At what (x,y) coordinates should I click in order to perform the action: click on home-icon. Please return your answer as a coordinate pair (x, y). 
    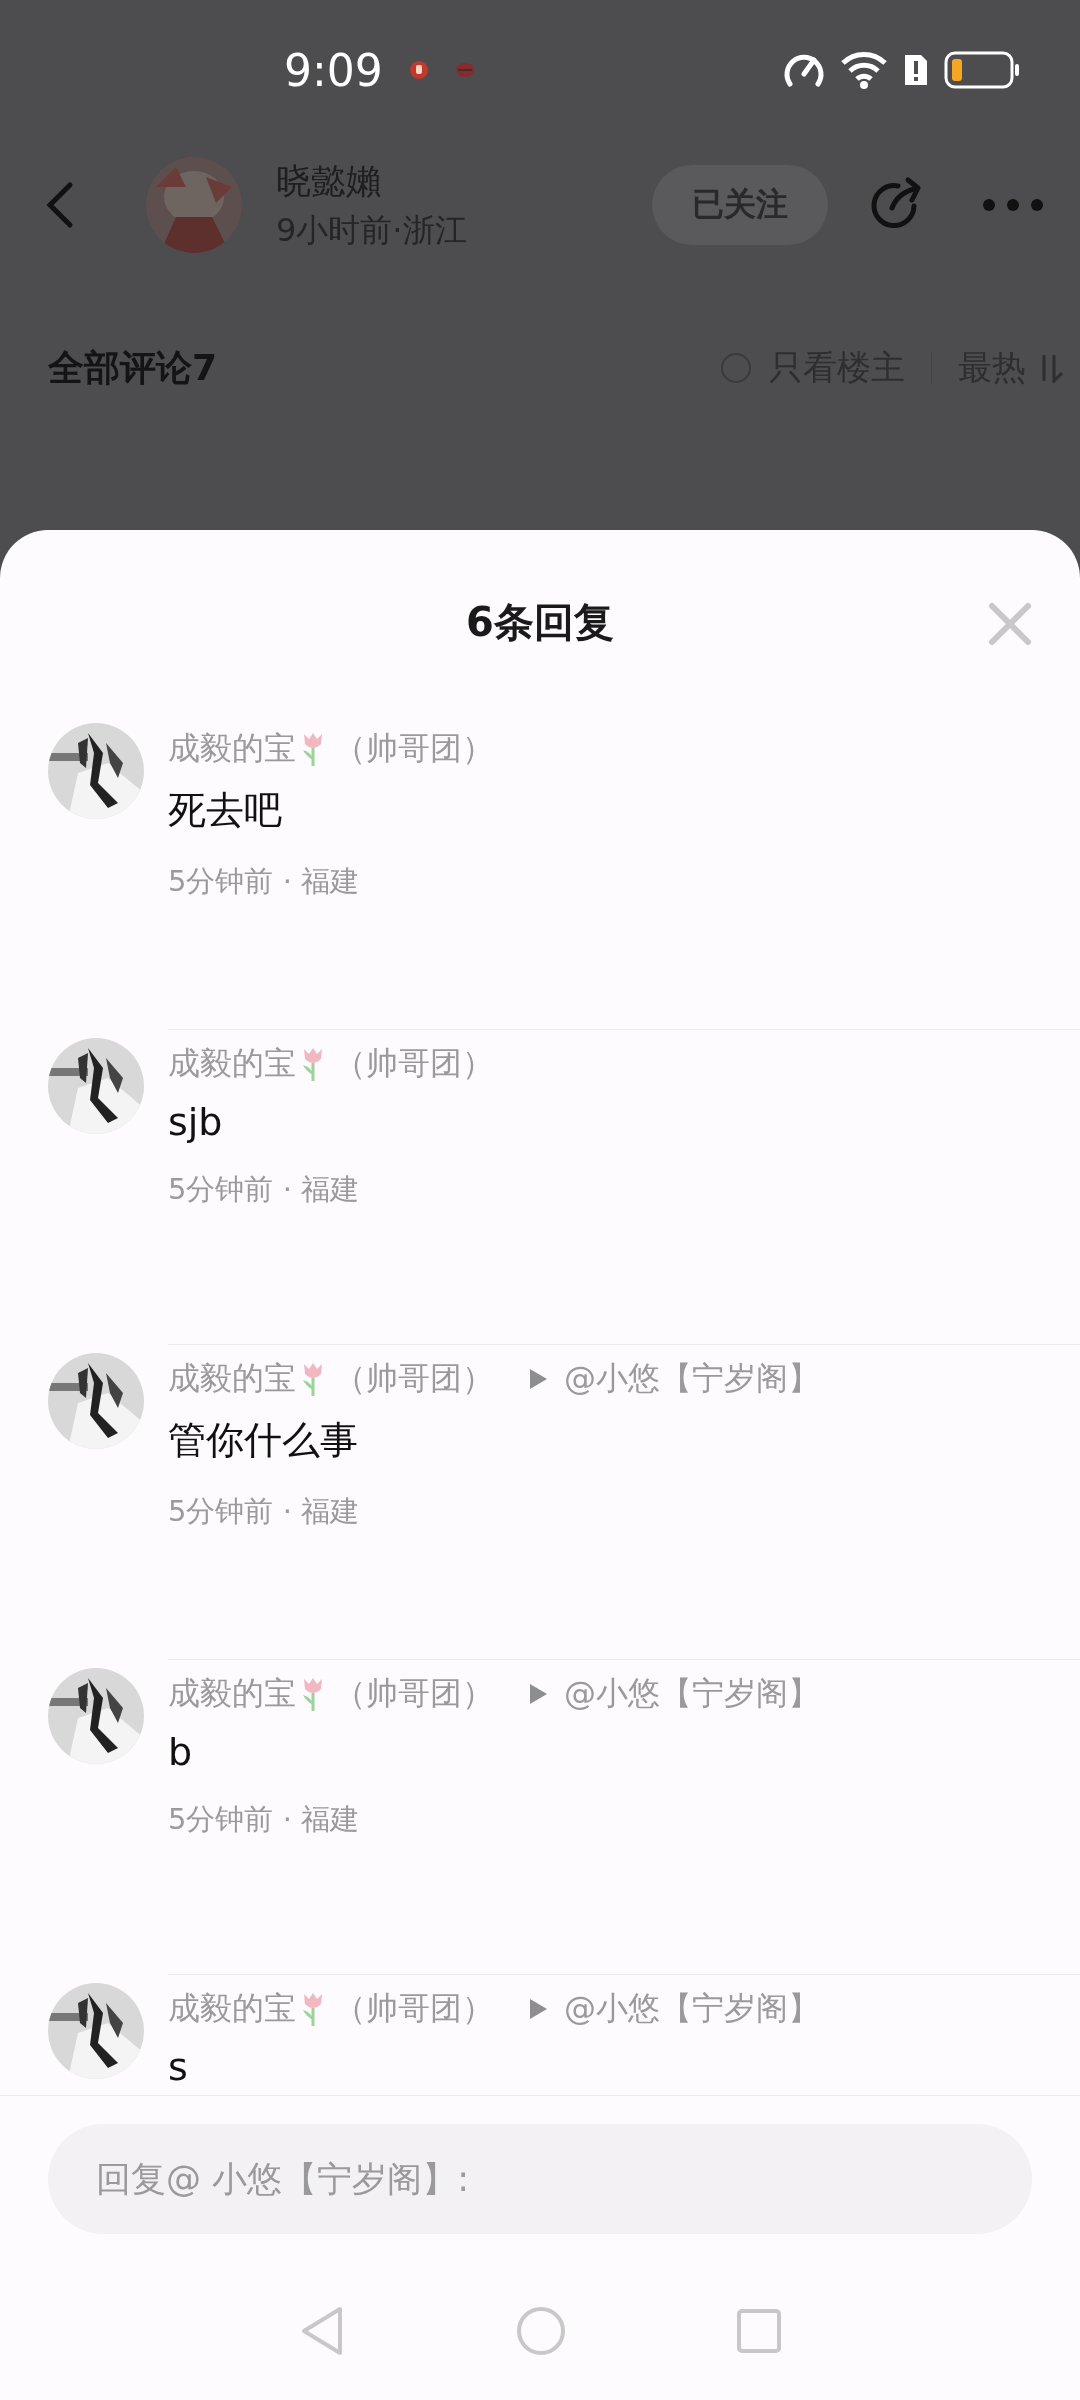
    Looking at the image, I should click on (541, 2330).